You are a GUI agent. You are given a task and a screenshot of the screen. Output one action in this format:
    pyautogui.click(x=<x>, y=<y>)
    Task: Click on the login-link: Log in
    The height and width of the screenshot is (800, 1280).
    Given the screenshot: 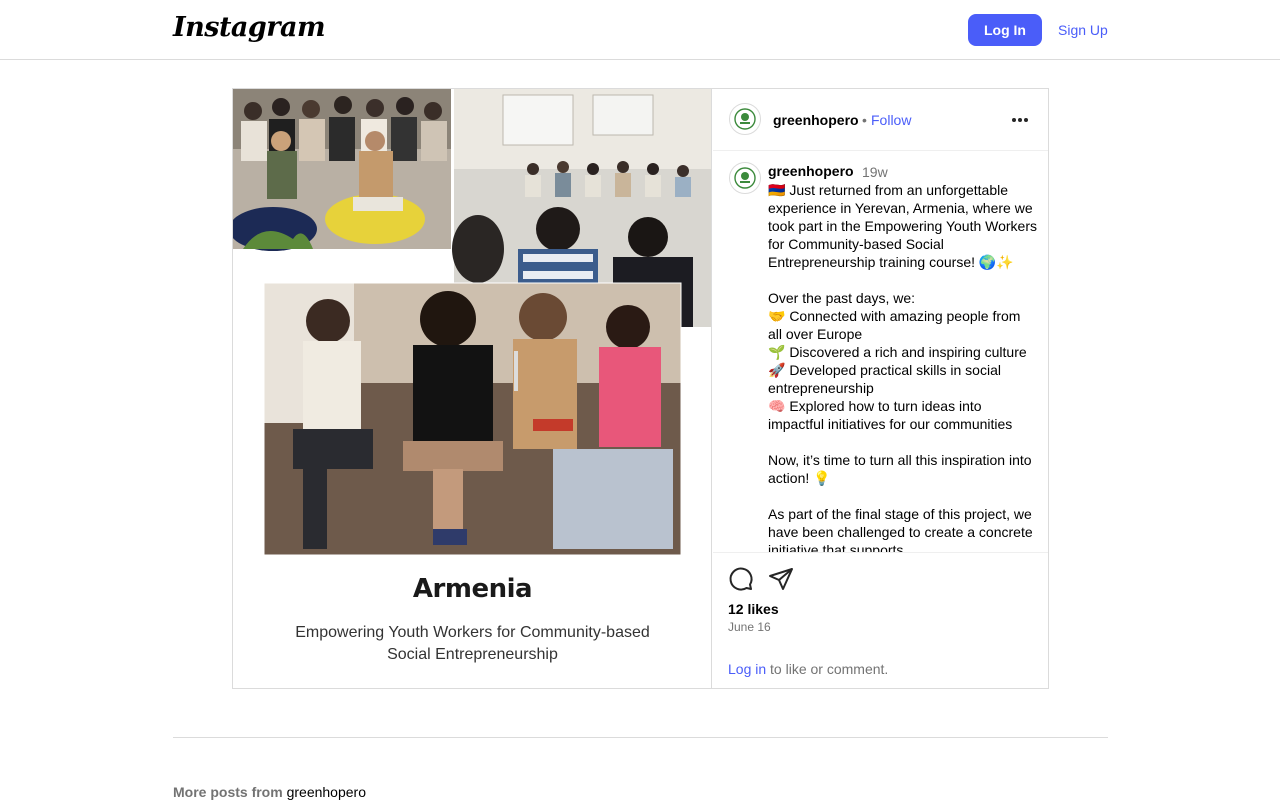 What is the action you would take?
    pyautogui.click(x=747, y=669)
    